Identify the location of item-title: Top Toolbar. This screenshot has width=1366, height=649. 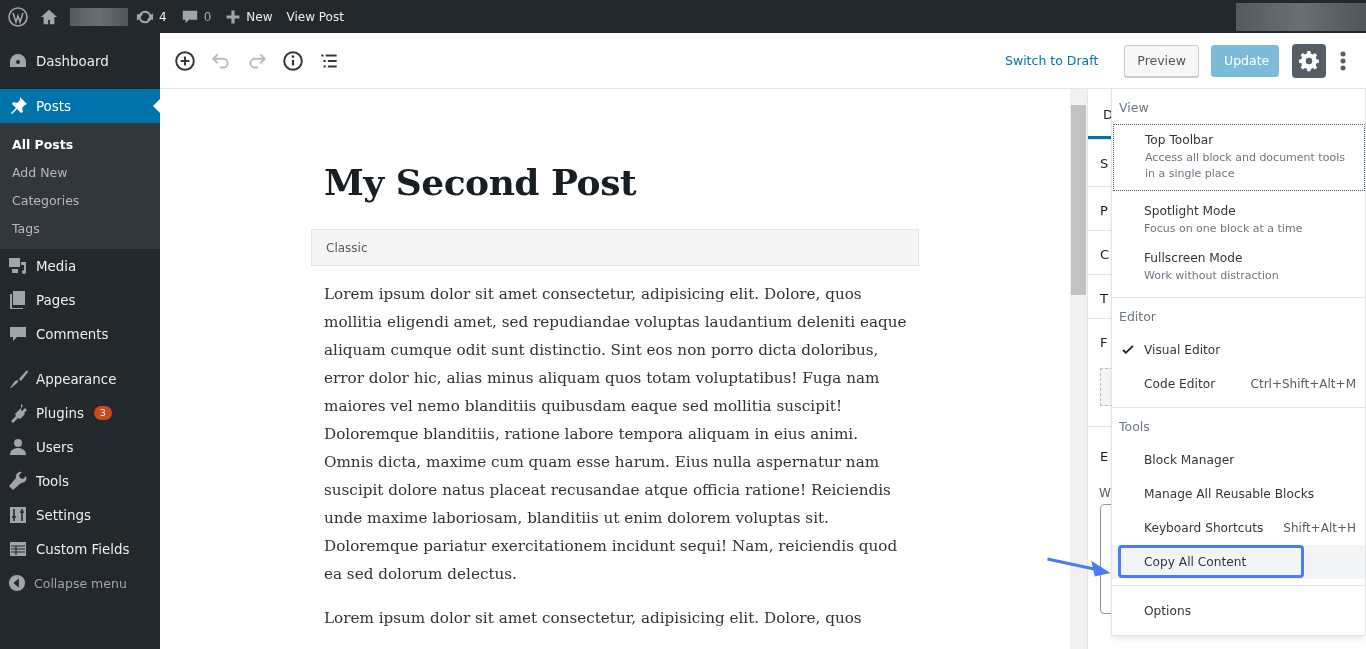
(1179, 140).